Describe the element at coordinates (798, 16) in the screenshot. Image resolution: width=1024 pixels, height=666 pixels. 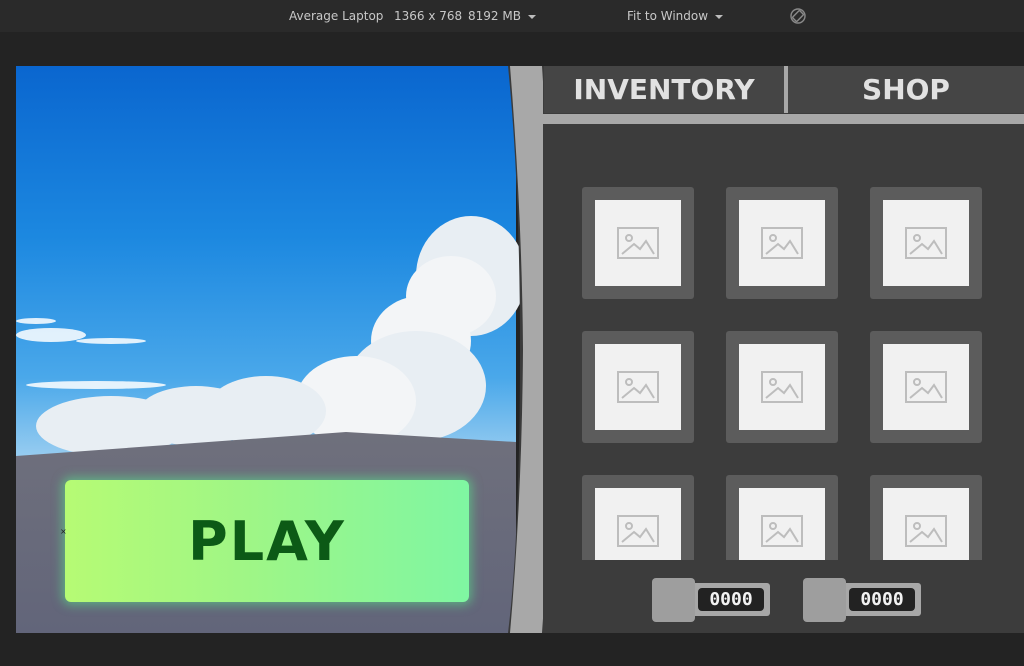
I see `rotate-screen-icon` at that location.